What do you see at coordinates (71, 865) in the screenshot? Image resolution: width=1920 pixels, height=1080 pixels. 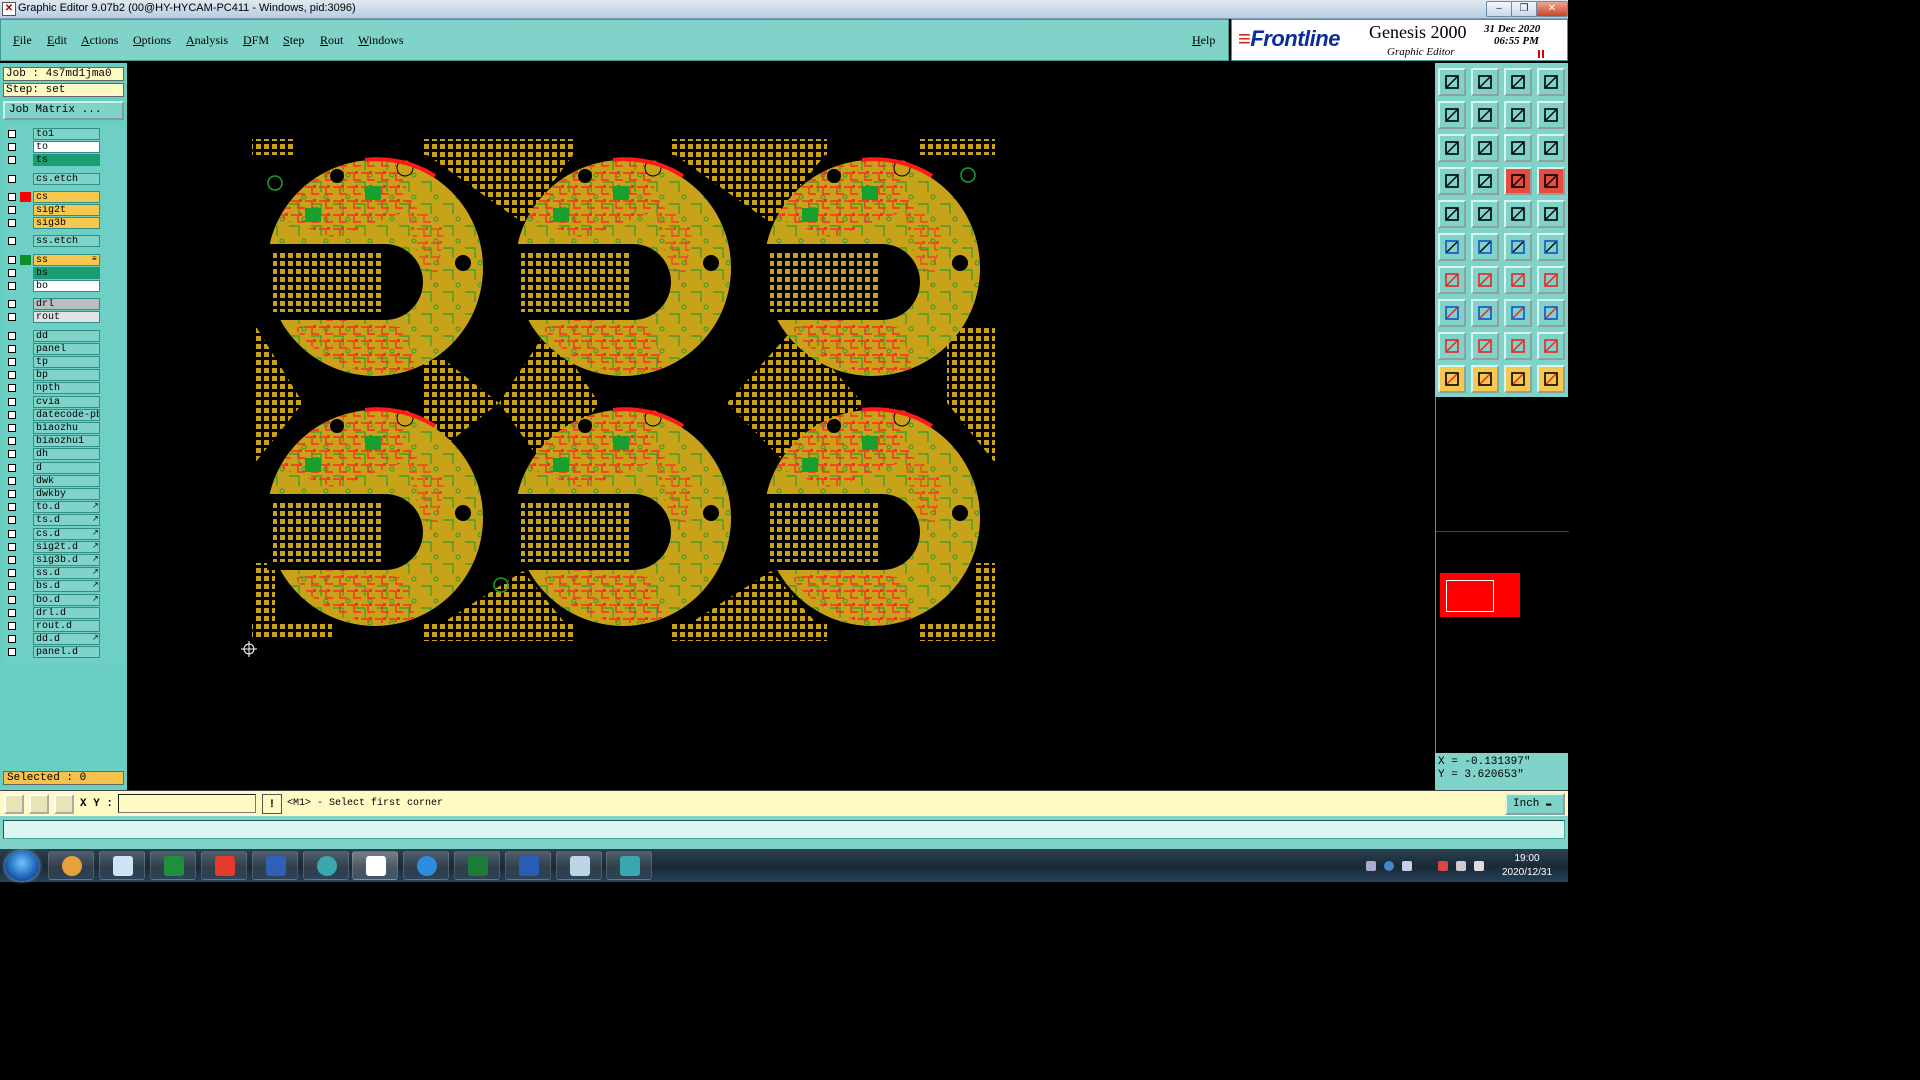 I see `taskbar-app-shell` at bounding box center [71, 865].